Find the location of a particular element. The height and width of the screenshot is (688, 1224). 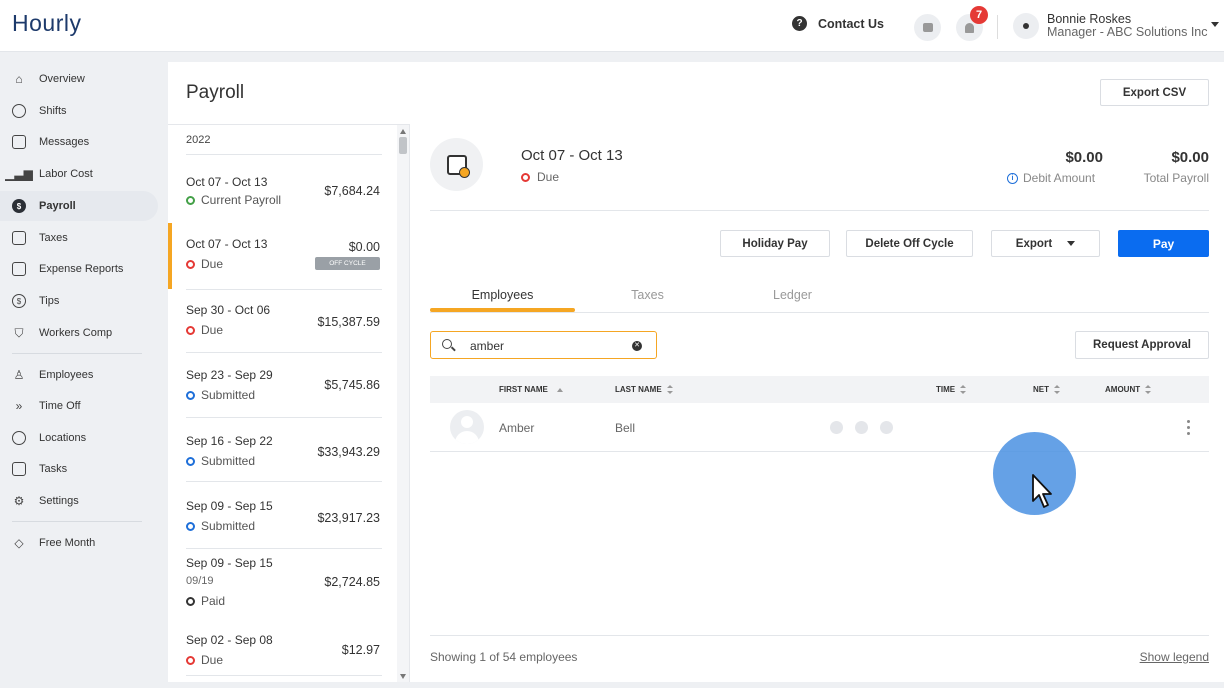

search-input is located at coordinates (545, 345).